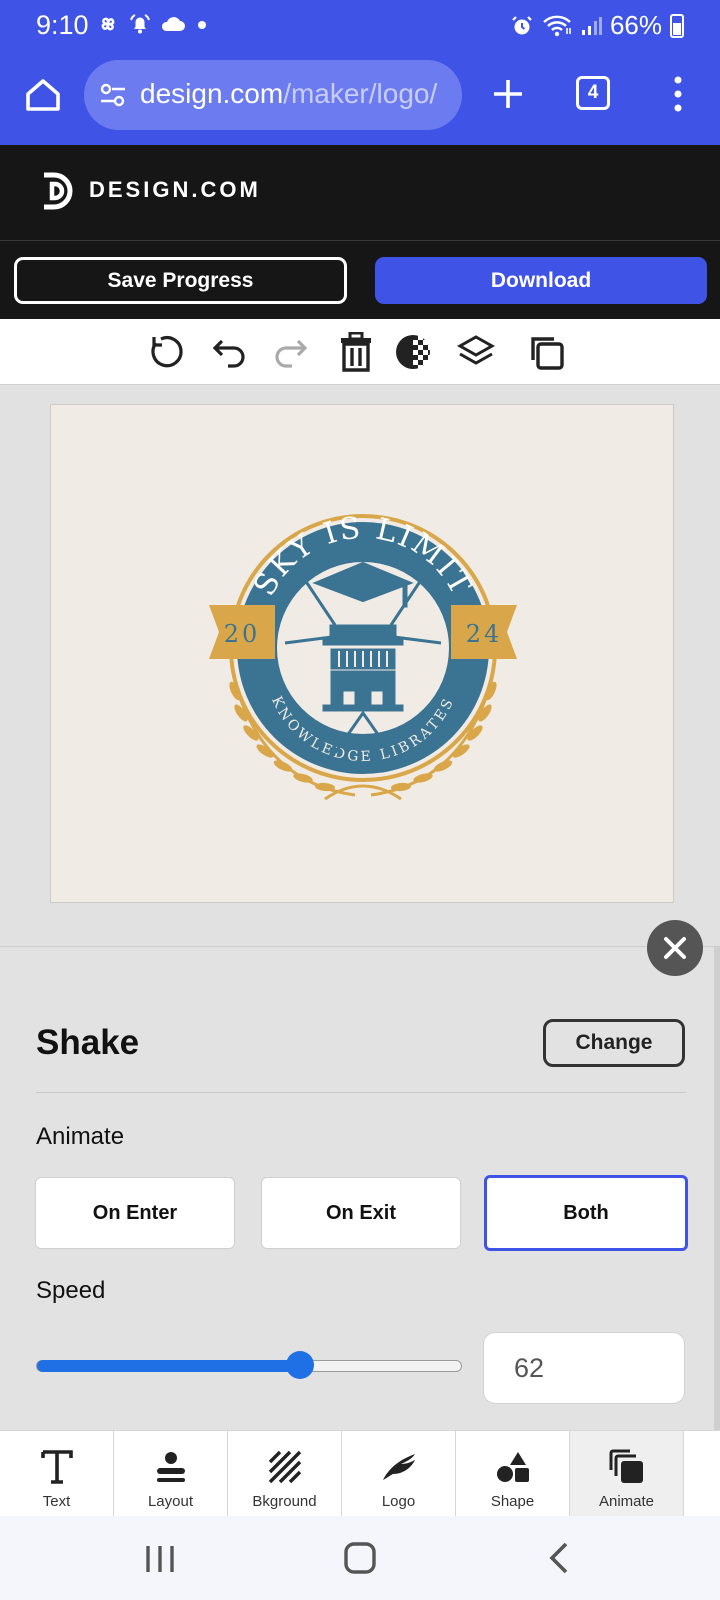 This screenshot has height=1600, width=720. I want to click on dot-icon, so click(202, 25).